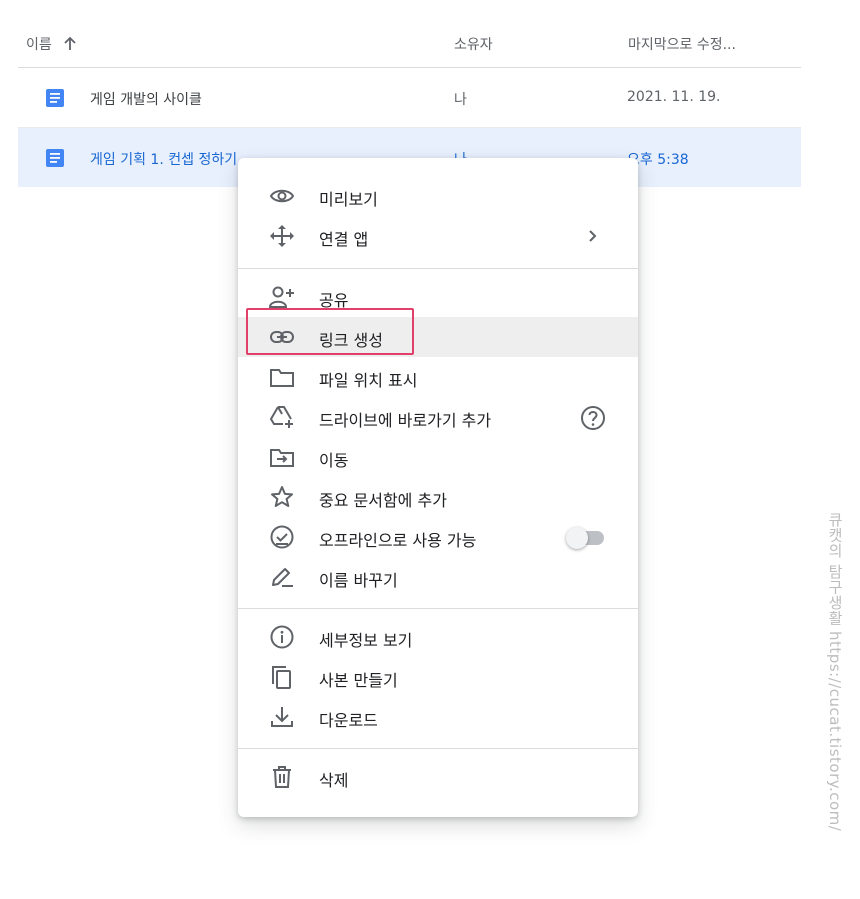 This screenshot has height=899, width=860. What do you see at coordinates (334, 460) in the screenshot?
I see `menu-item-label: 이동` at bounding box center [334, 460].